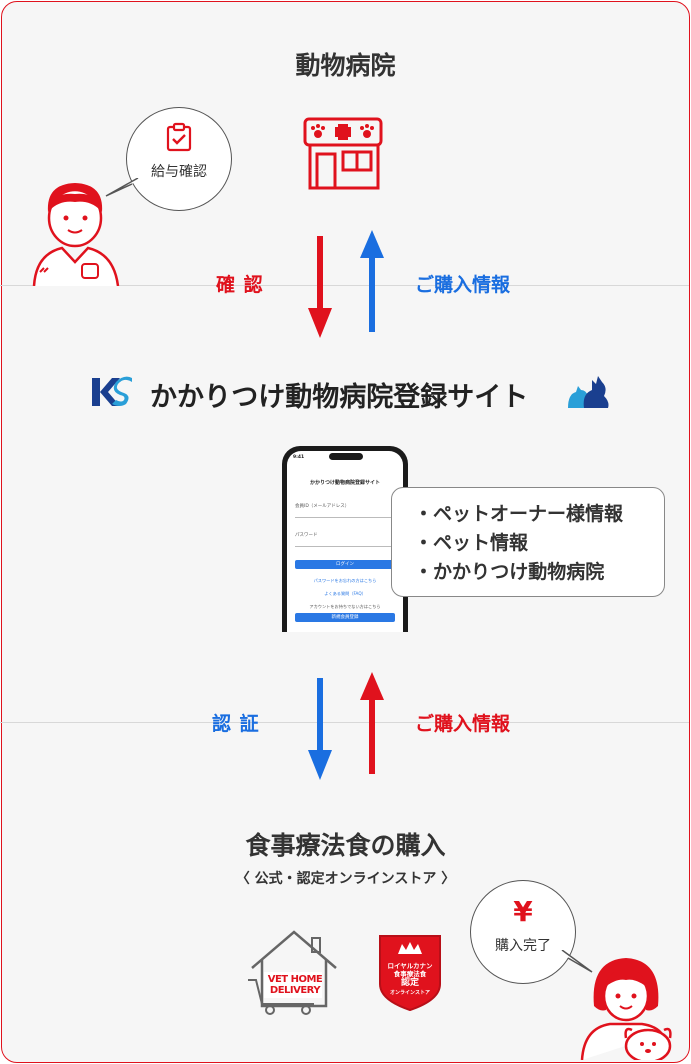 This screenshot has height=1064, width=691. Describe the element at coordinates (463, 285) in the screenshot. I see `purchase-info-label-top: ご購入情報` at that location.